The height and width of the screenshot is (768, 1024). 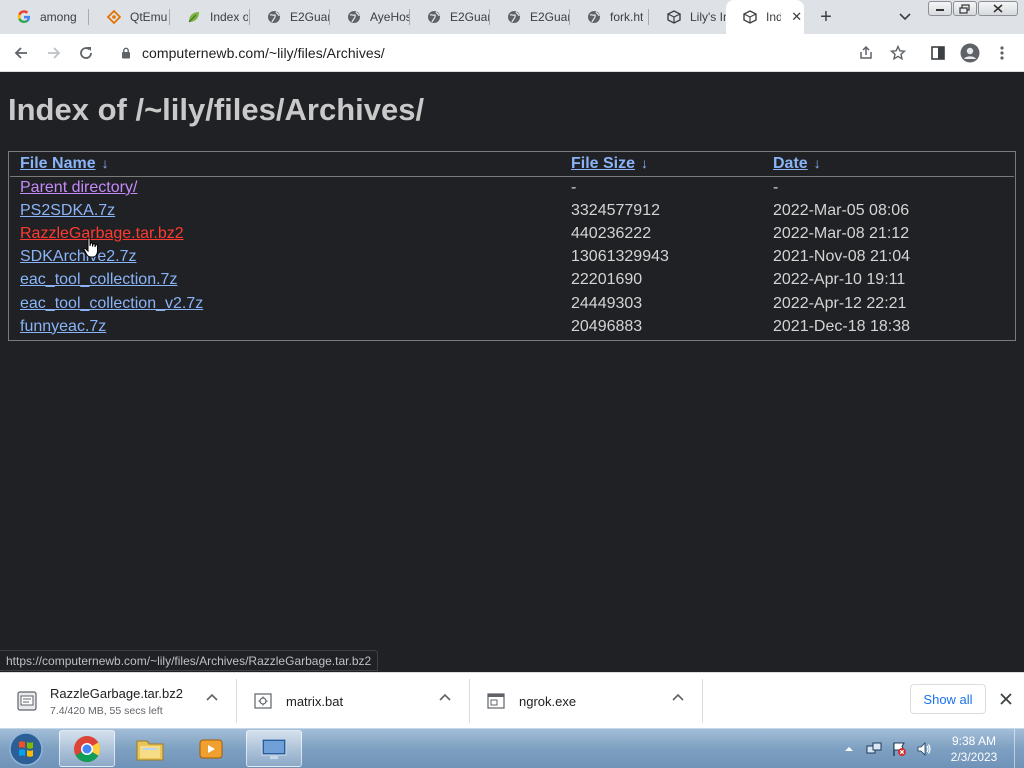 I want to click on download-filename: matrix.bat, so click(x=315, y=701).